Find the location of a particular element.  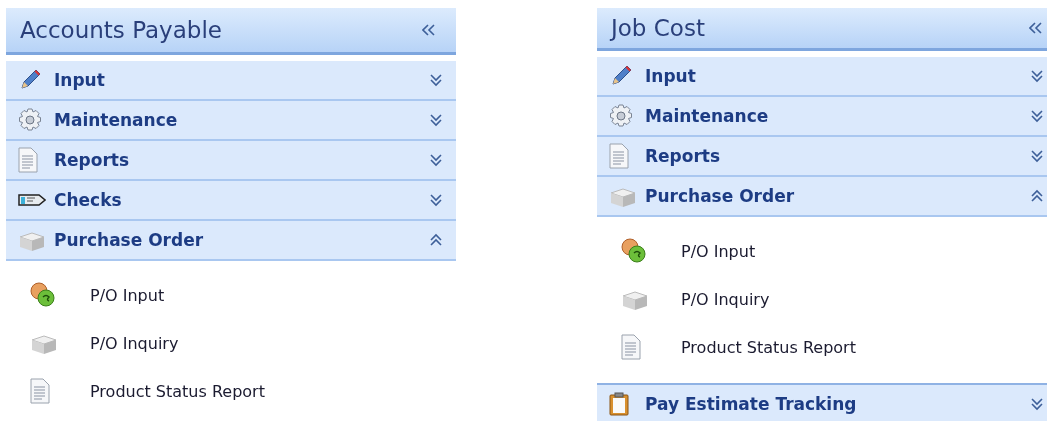

panel-title: Job Cost is located at coordinates (658, 28).